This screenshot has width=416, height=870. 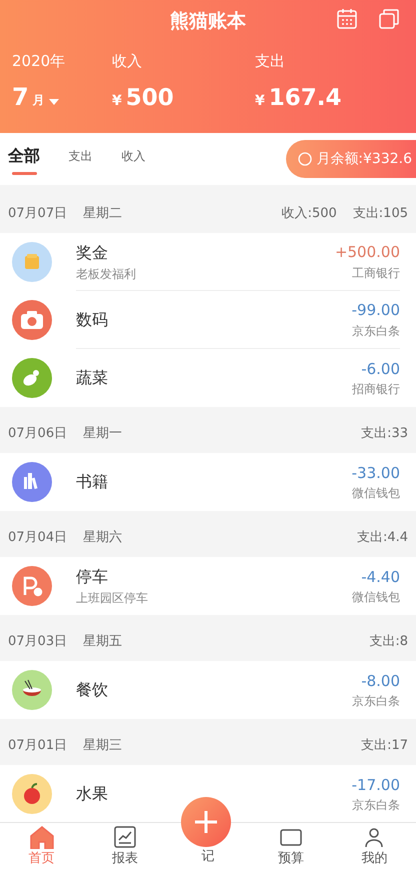 I want to click on nav-tab: 记, so click(x=207, y=858).